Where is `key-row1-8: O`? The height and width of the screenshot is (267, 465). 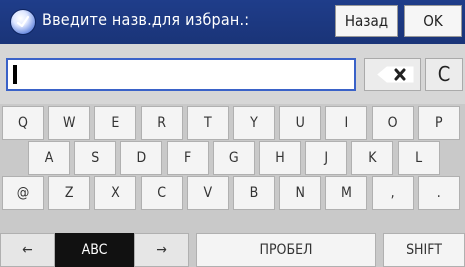 key-row1-8: O is located at coordinates (392, 123).